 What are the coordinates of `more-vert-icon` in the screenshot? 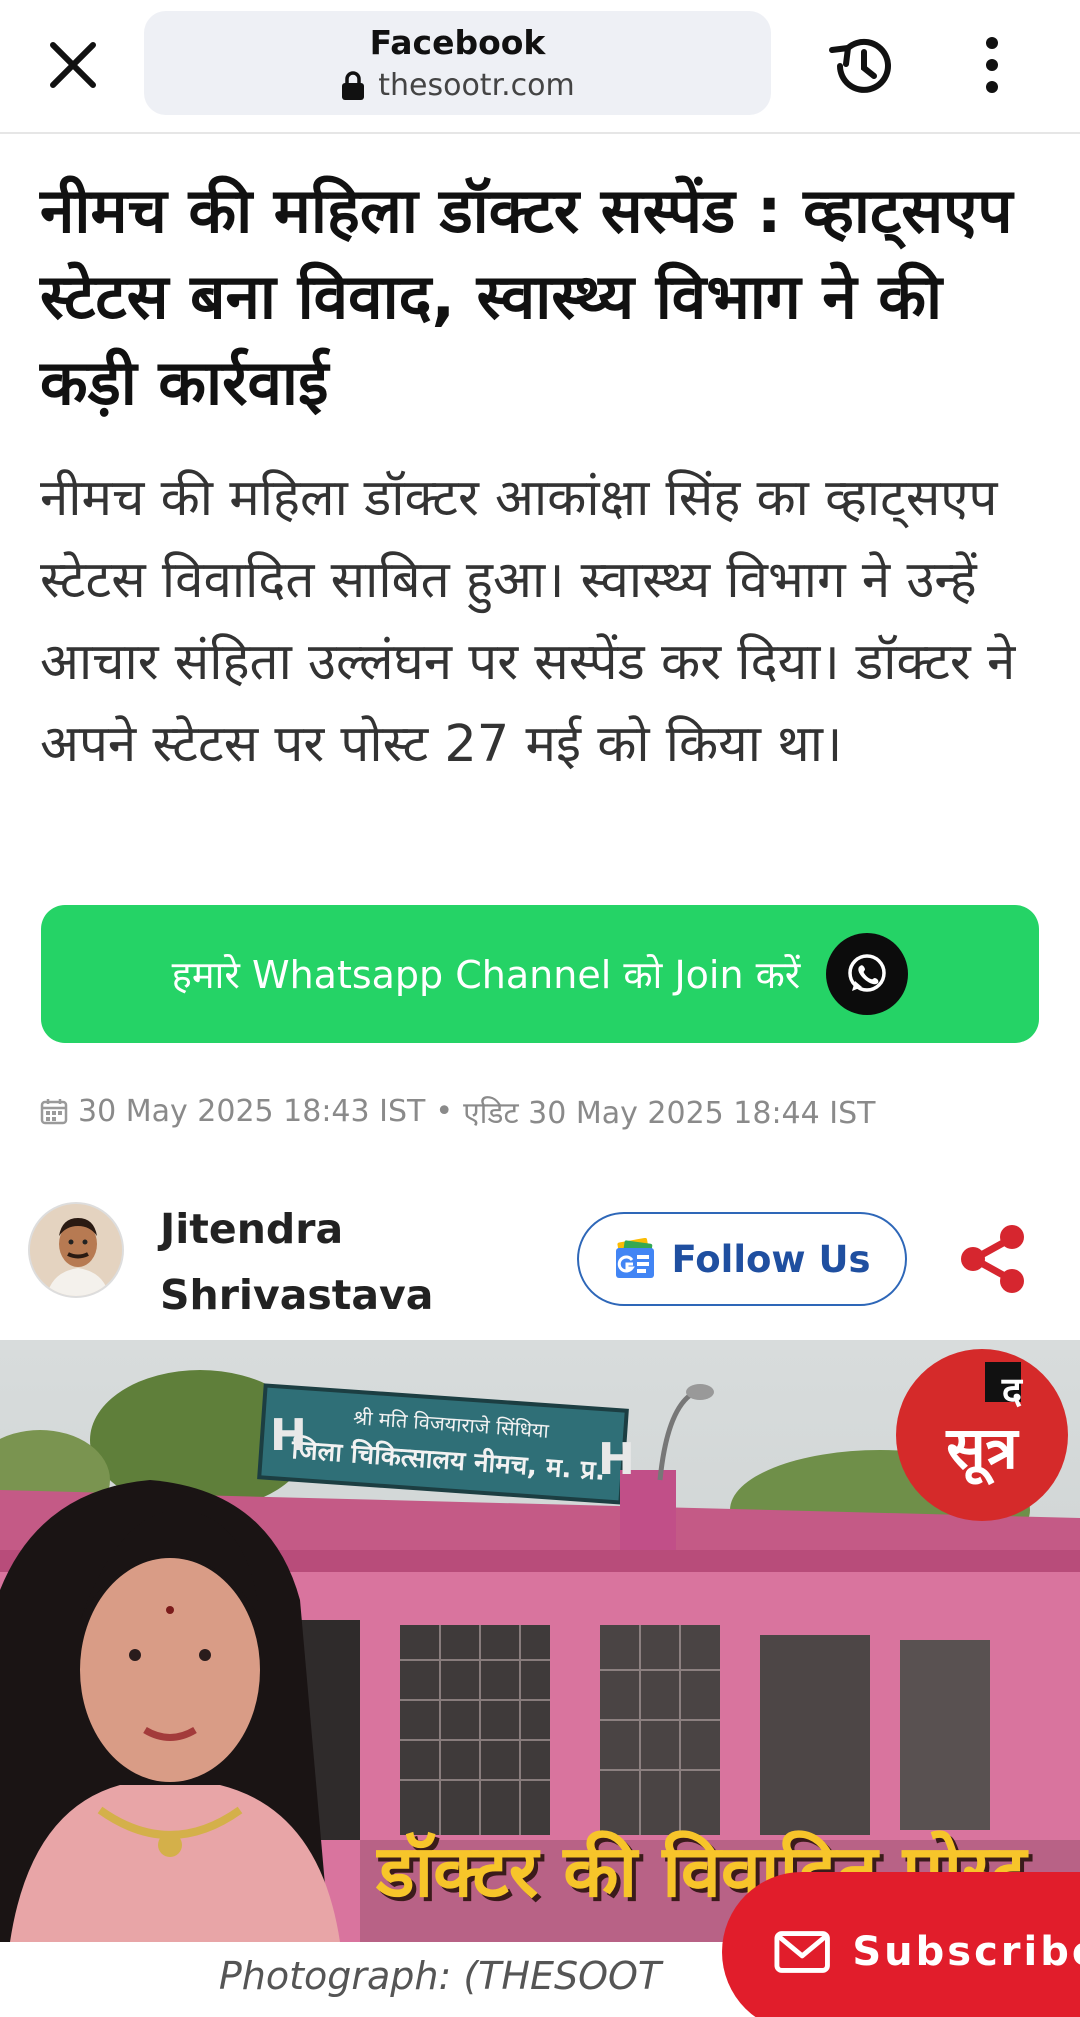 It's located at (992, 65).